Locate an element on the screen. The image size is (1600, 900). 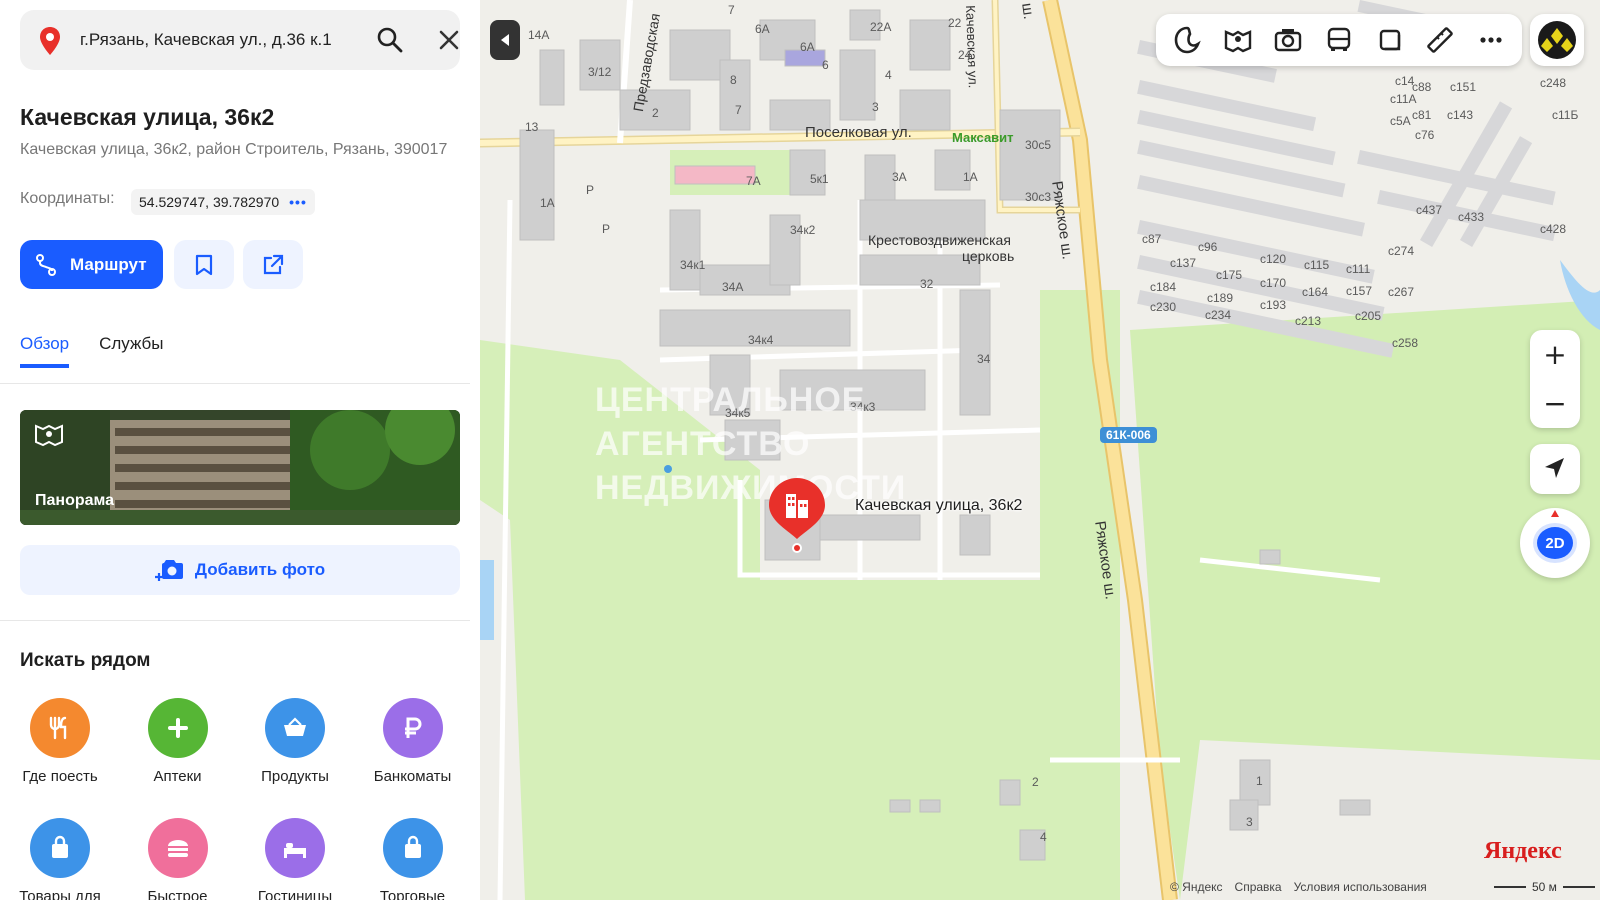
tab-overview: Обзор is located at coordinates (45, 351).